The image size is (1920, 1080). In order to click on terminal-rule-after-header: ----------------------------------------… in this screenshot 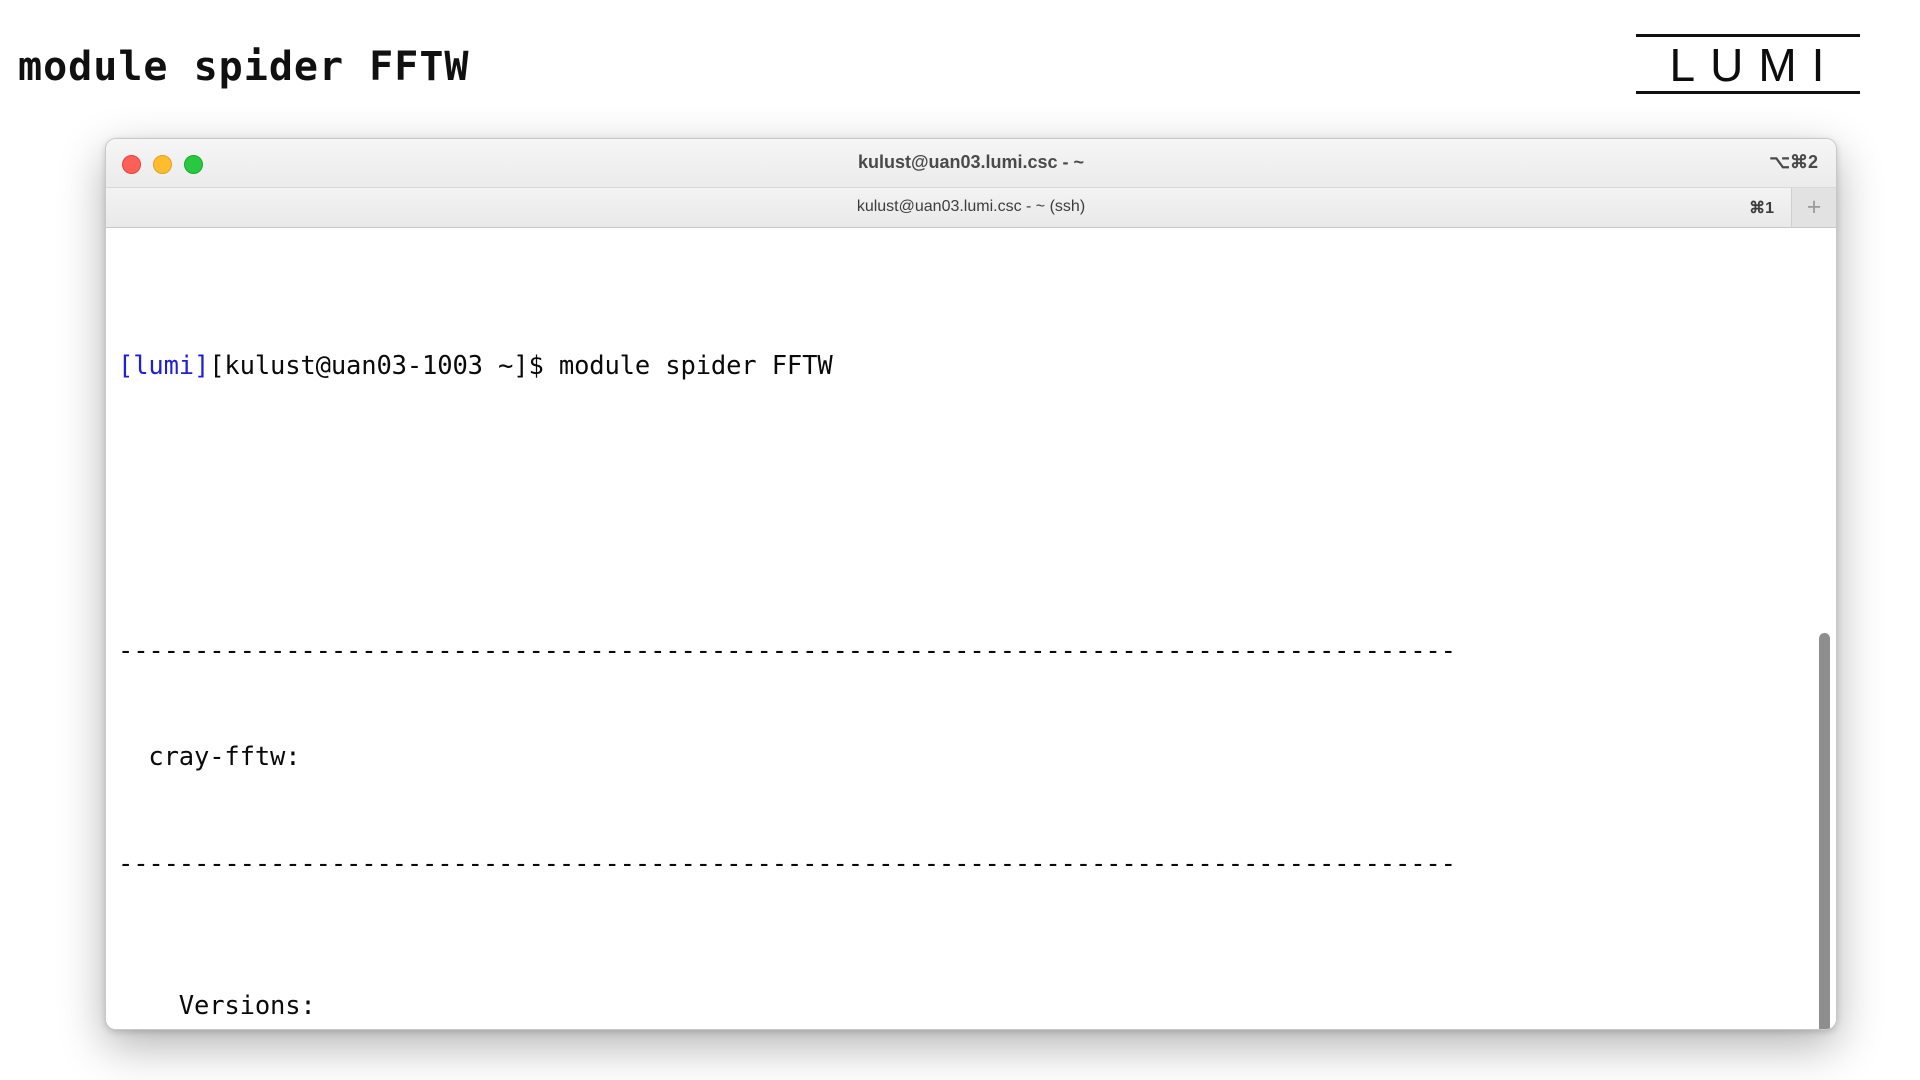, I will do `click(787, 864)`.